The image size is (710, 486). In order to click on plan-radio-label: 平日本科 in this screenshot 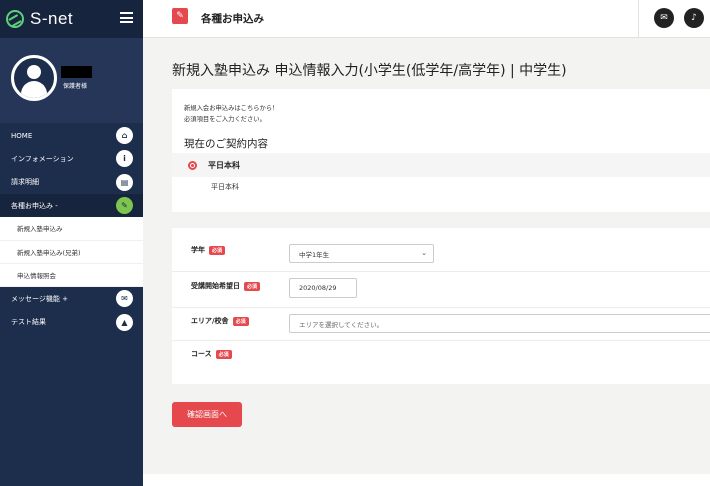, I will do `click(224, 165)`.